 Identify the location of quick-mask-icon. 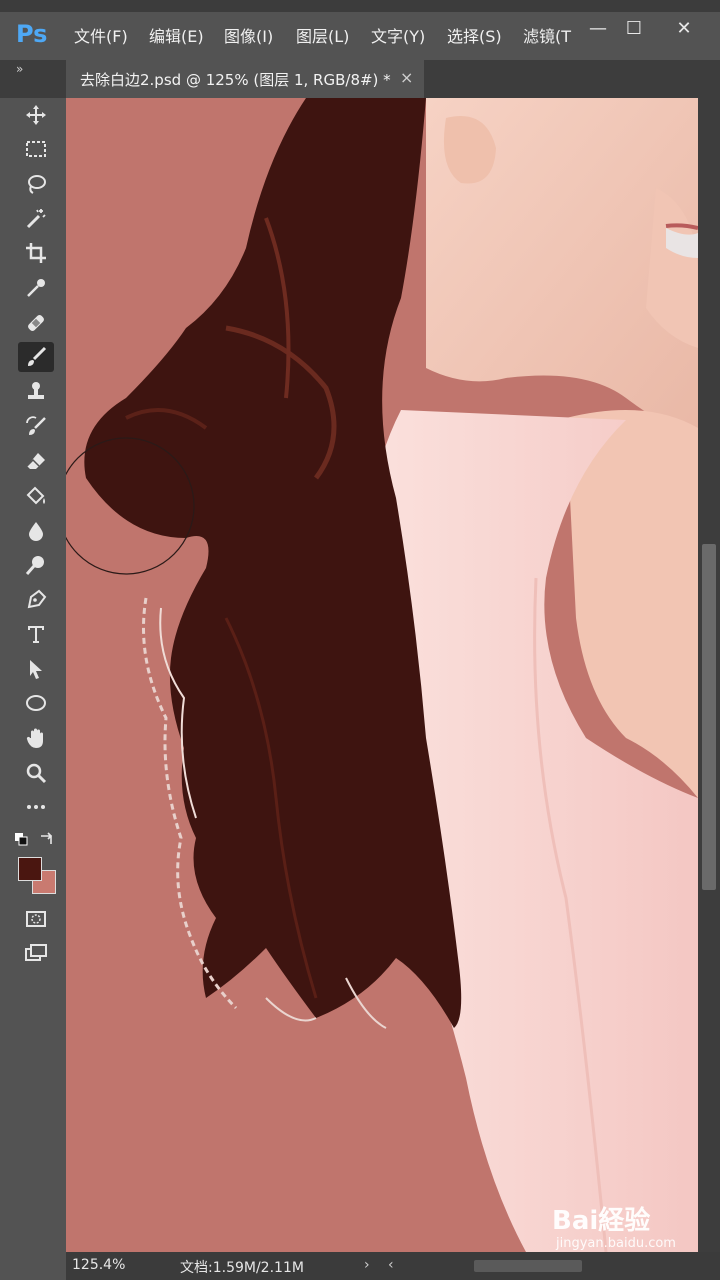
(36, 919).